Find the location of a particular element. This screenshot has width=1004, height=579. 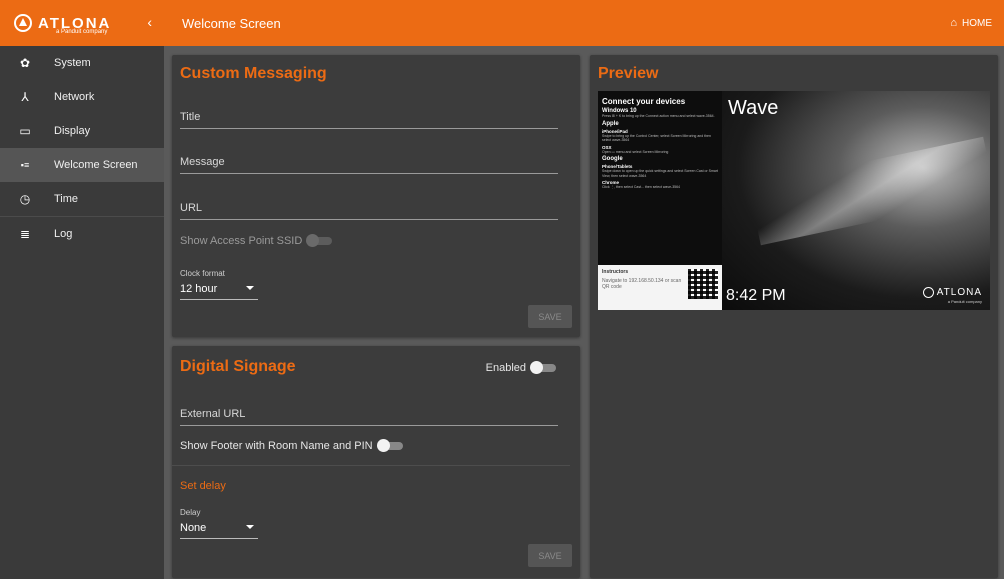

clock-format-select: 12 hour is located at coordinates (219, 291).